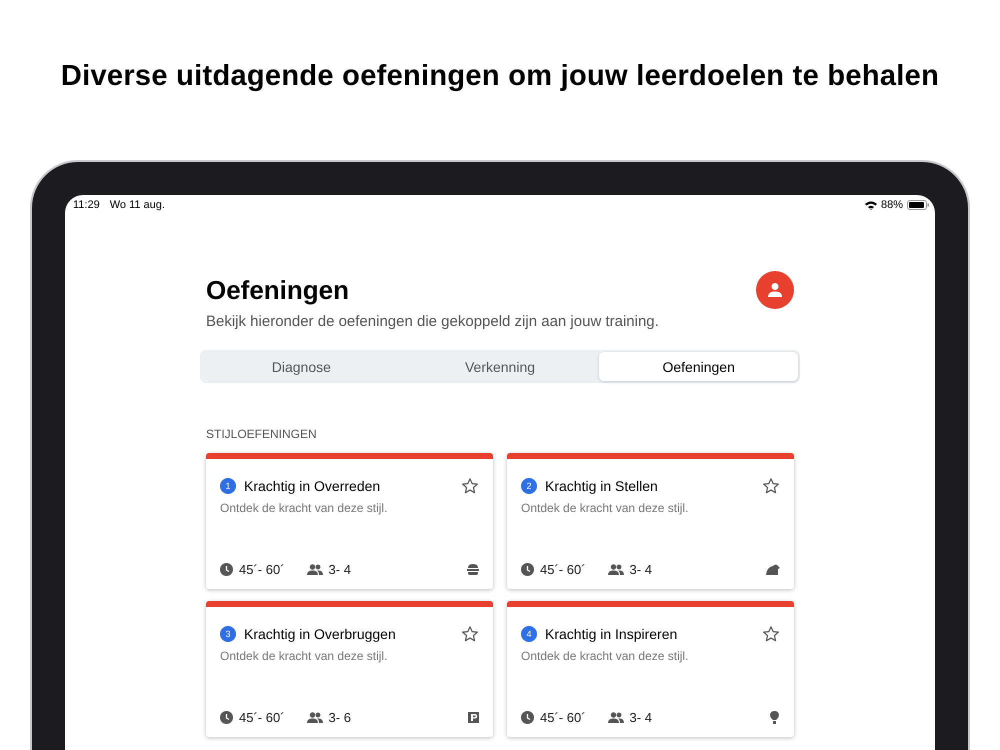 This screenshot has height=750, width=1000. I want to click on hot-air-balloon-icon, so click(774, 717).